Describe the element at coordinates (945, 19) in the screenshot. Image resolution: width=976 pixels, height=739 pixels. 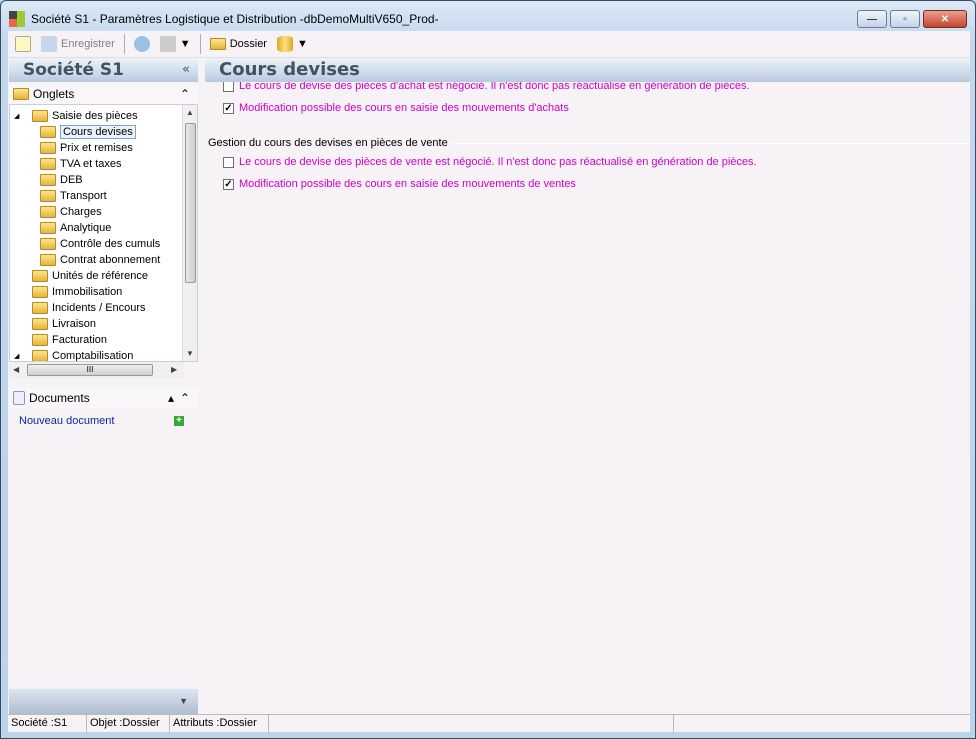
I see `close-button: ✕` at that location.